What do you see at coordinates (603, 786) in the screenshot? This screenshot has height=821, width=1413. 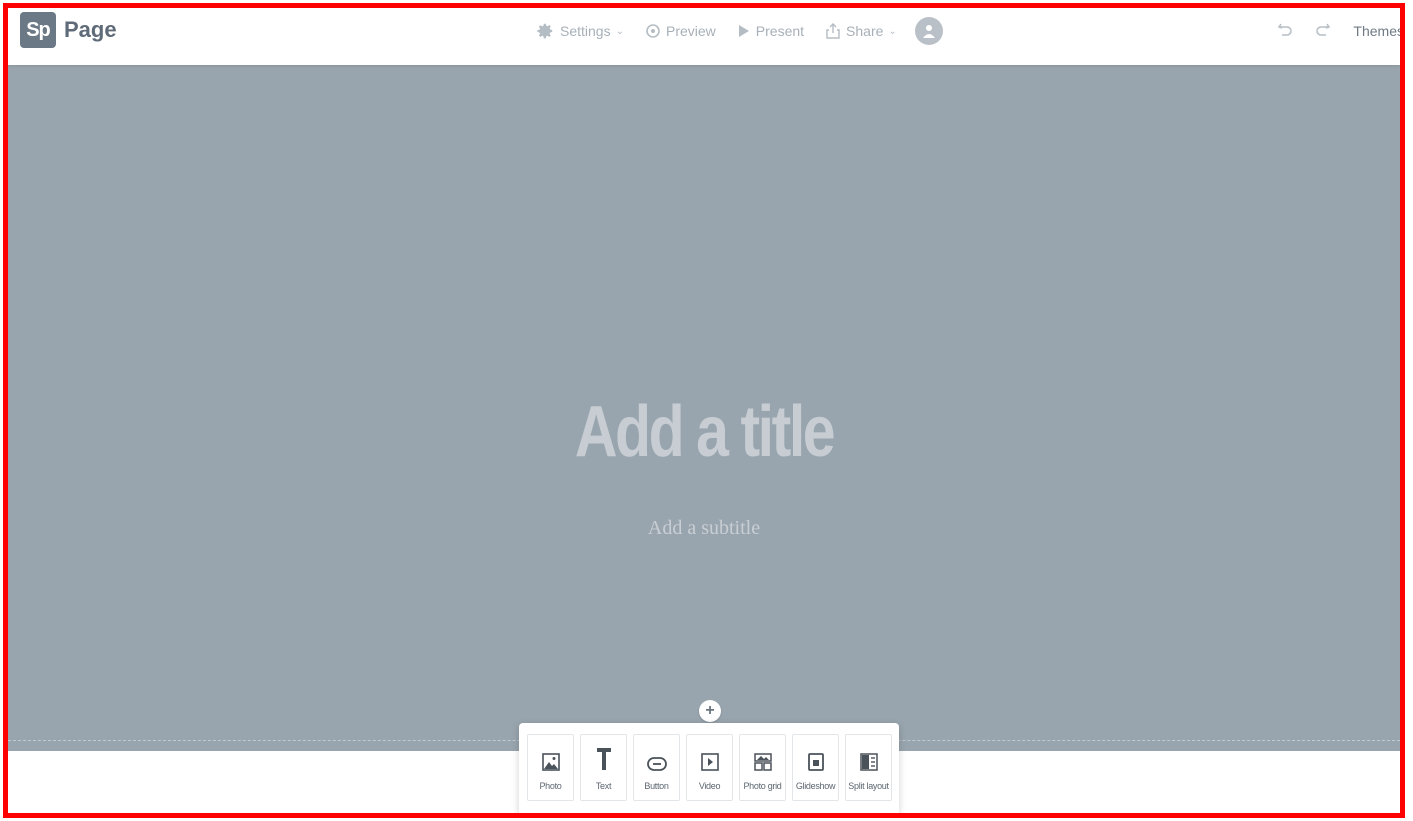 I see `block-label: Text` at bounding box center [603, 786].